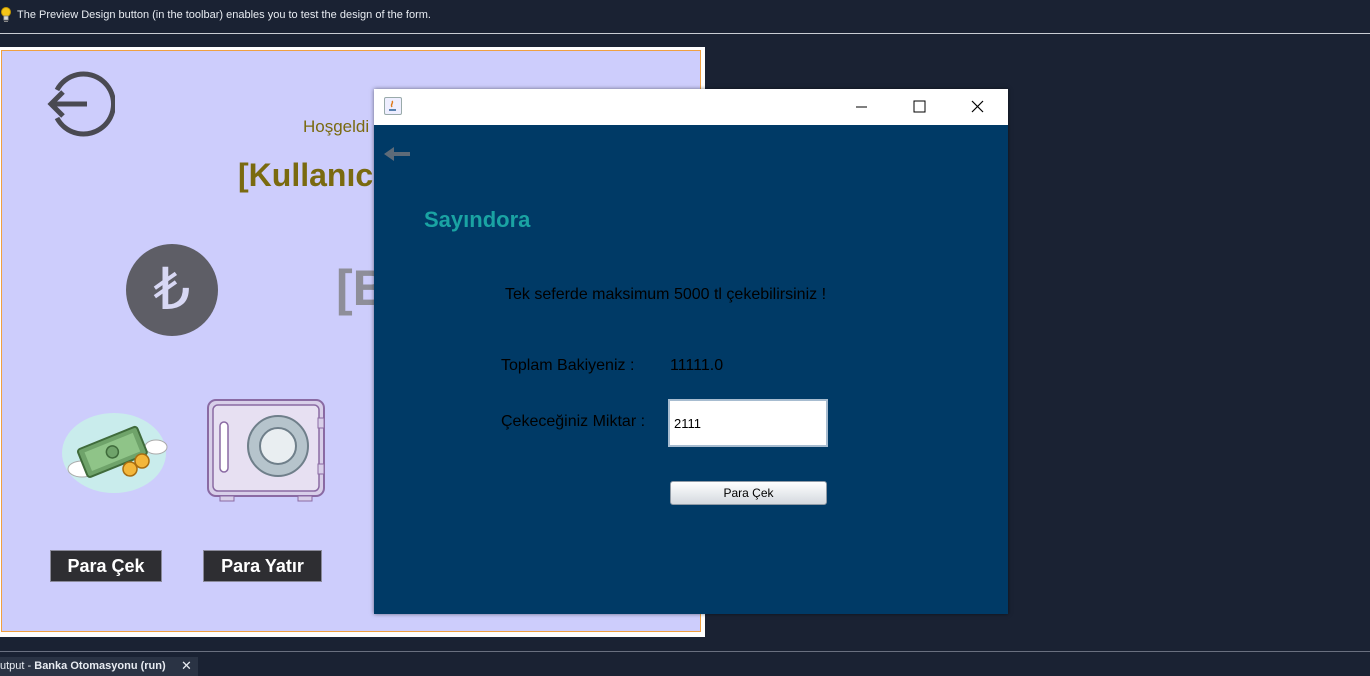 This screenshot has height=676, width=1370. What do you see at coordinates (6, 14) in the screenshot?
I see `lightbulb-icon` at bounding box center [6, 14].